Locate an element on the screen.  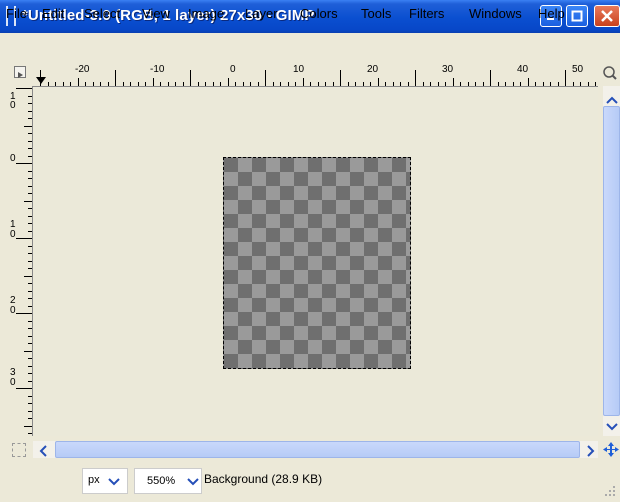
magnifier-icon is located at coordinates (610, 73).